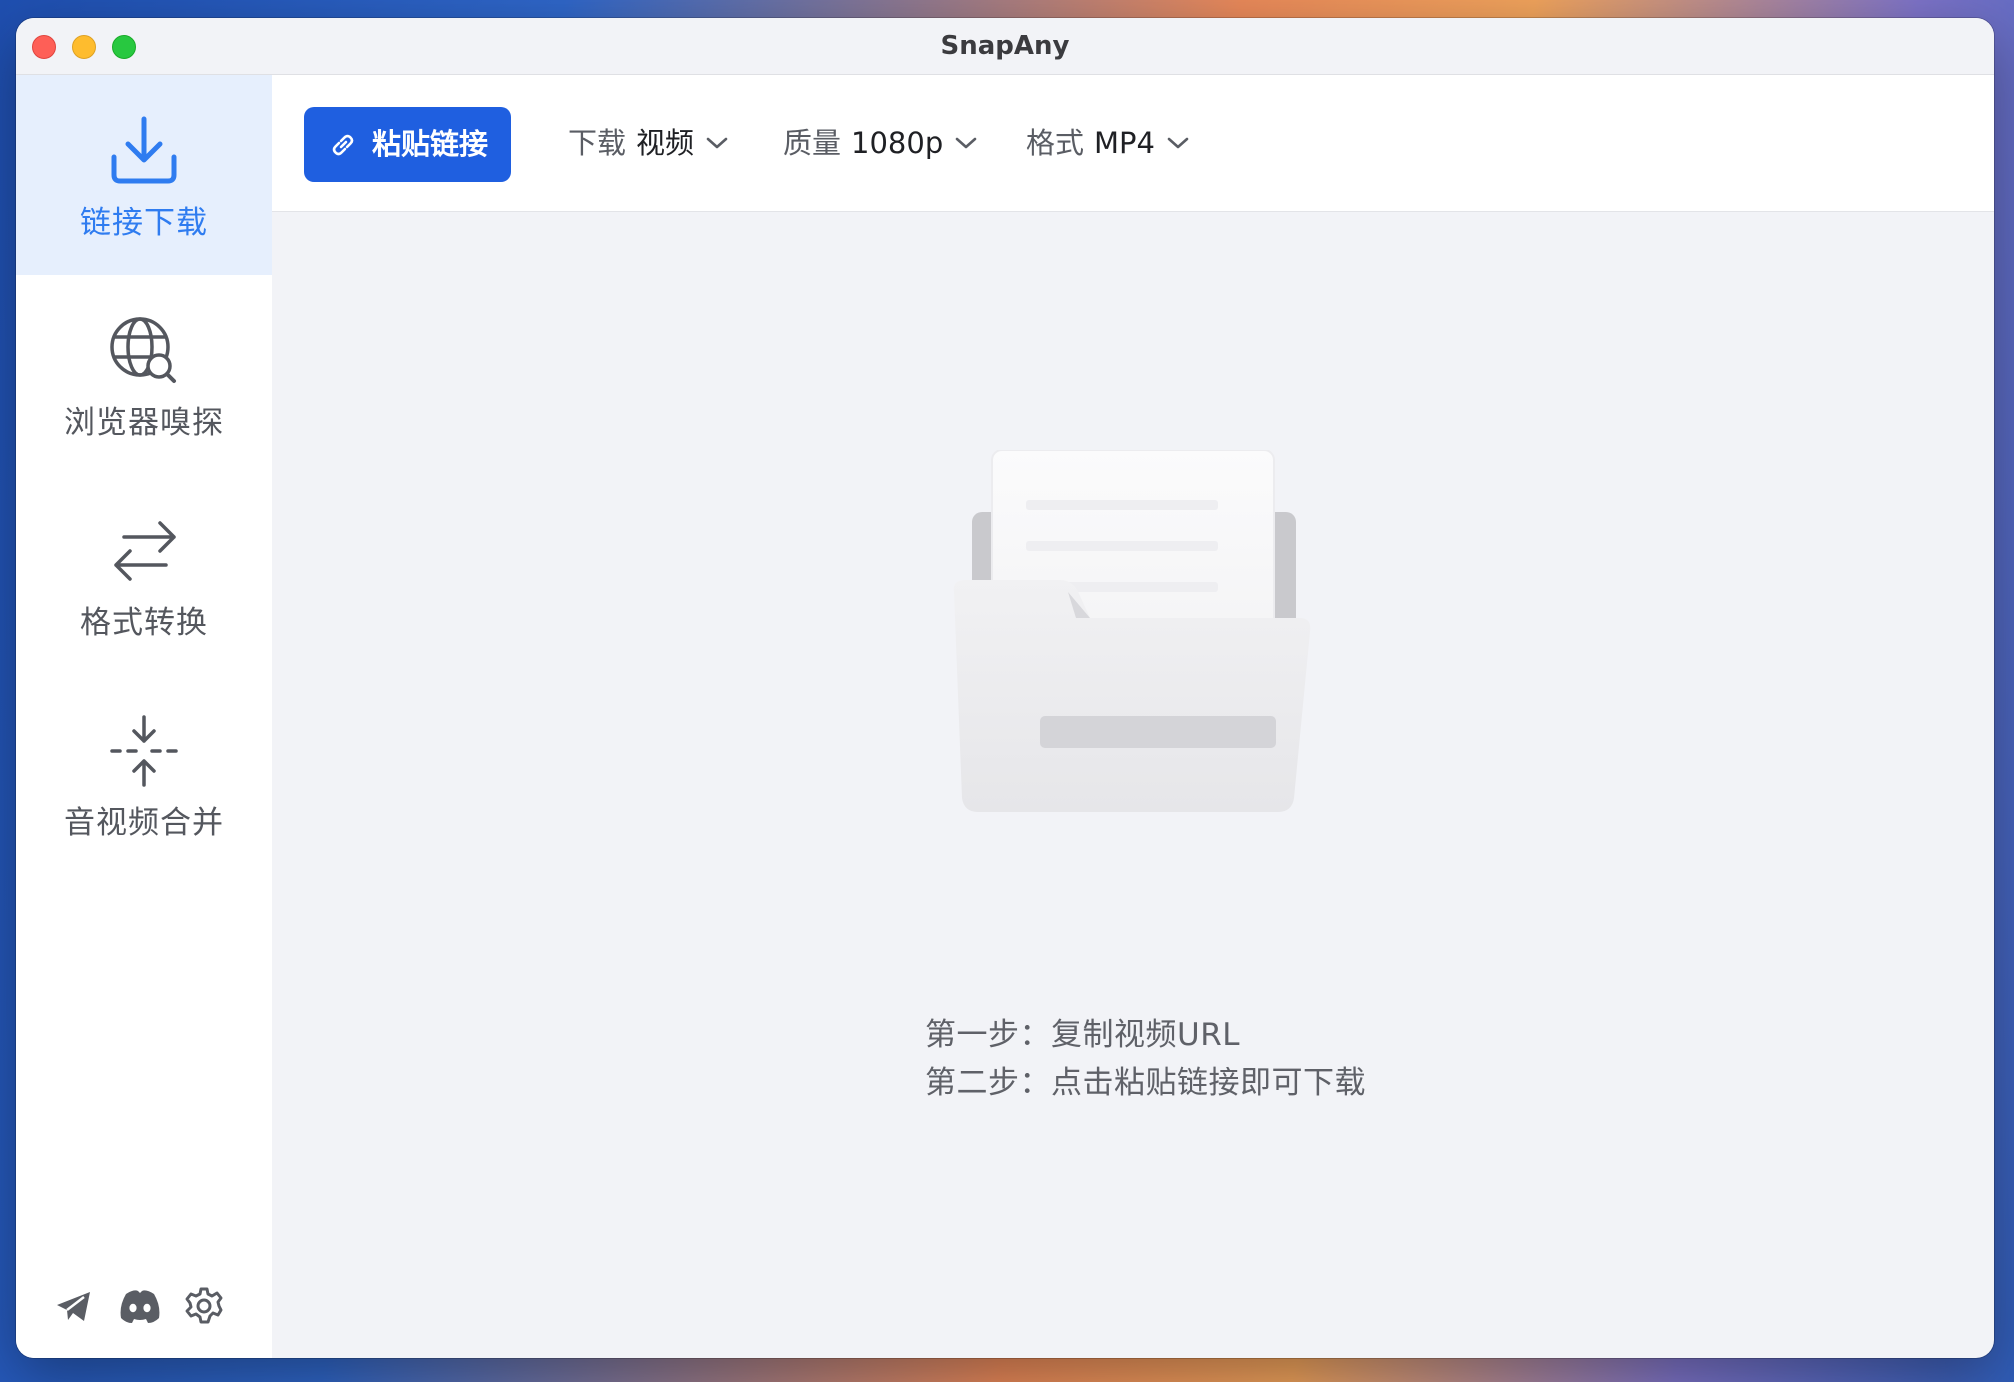  I want to click on swap-arrows-icon, so click(145, 551).